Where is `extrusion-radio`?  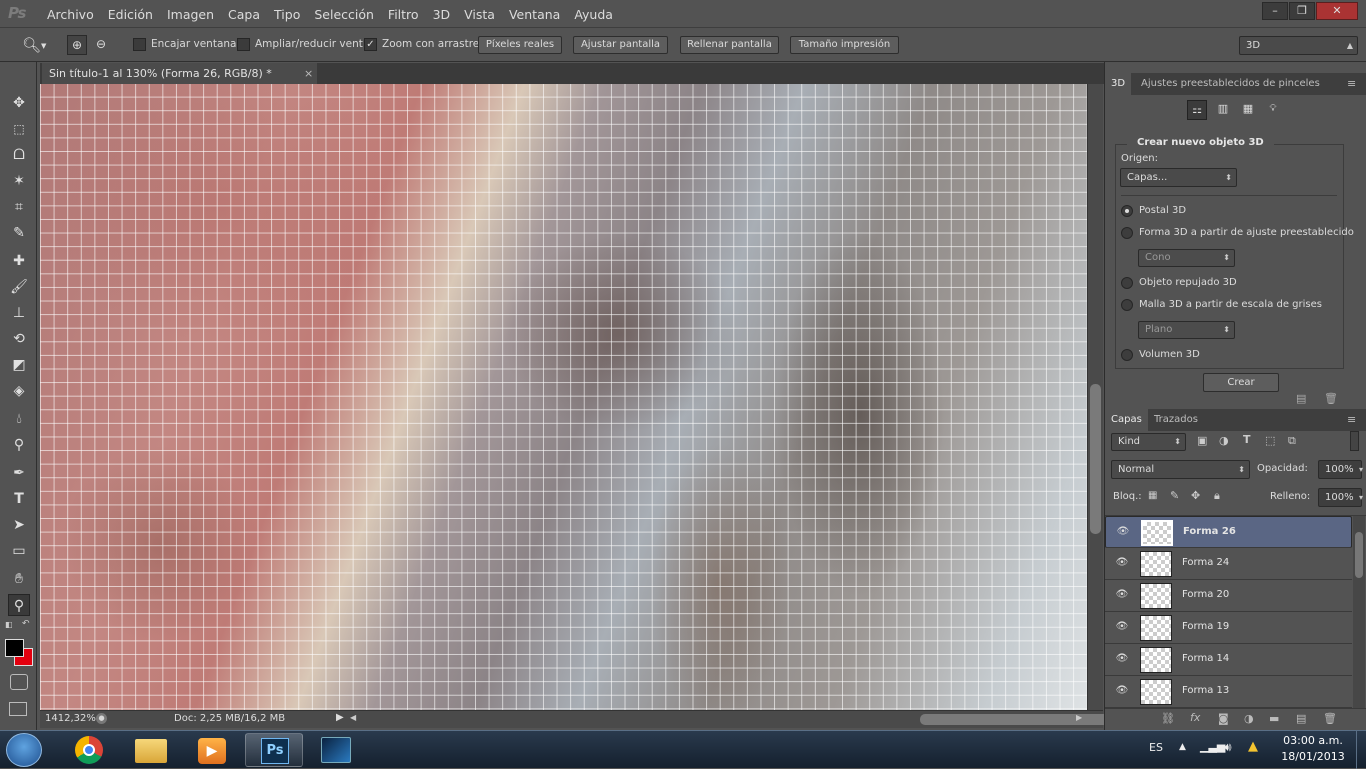
extrusion-radio is located at coordinates (1127, 283).